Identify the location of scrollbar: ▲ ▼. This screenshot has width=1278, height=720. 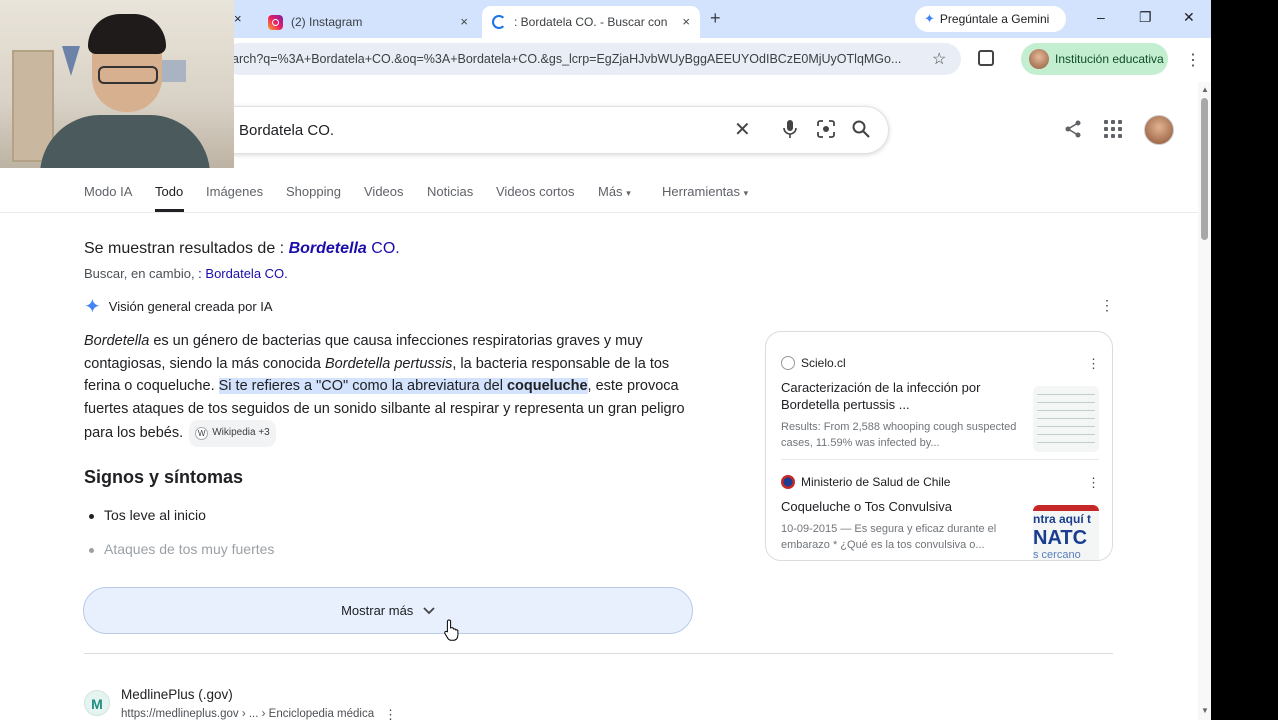
(1204, 401).